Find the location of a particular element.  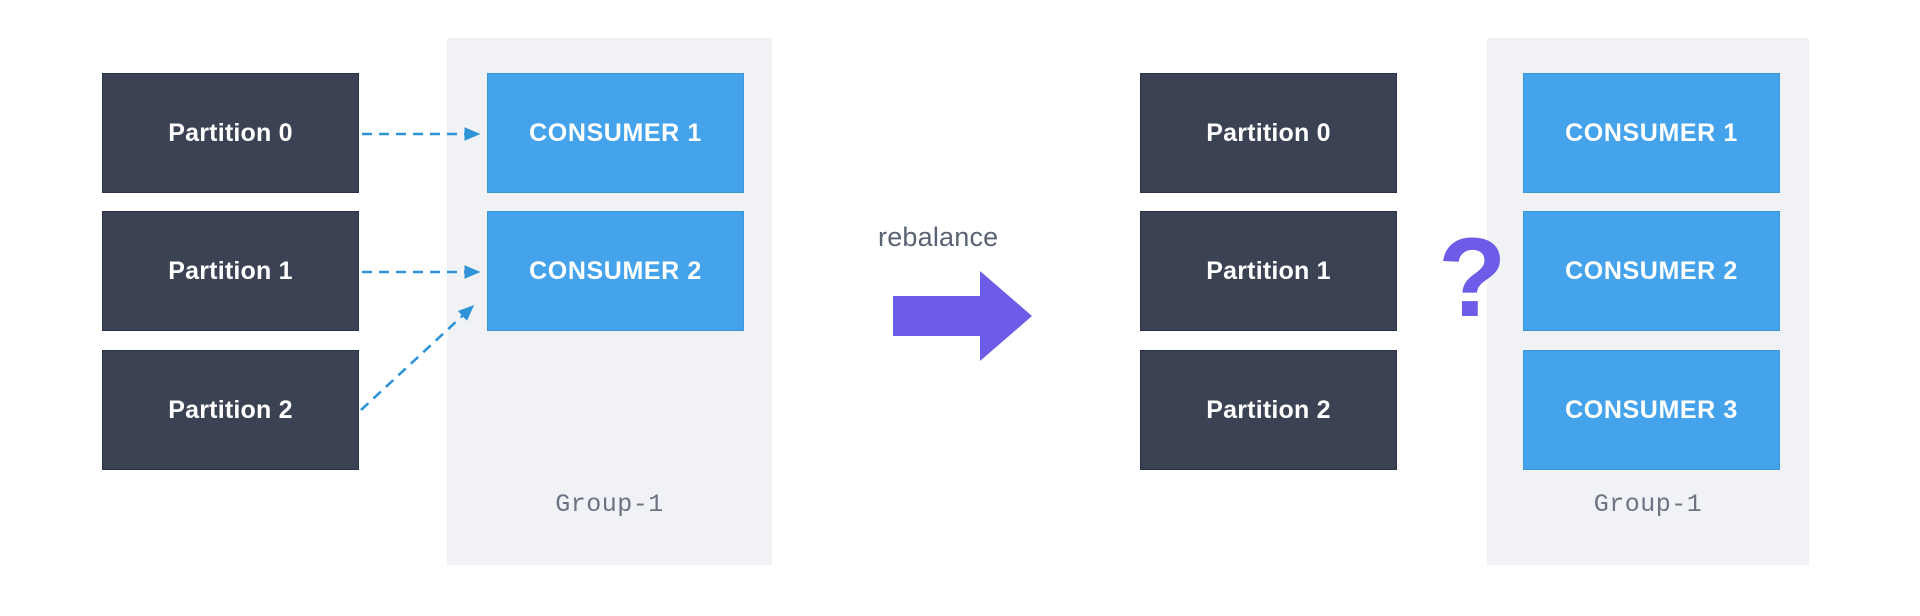

partition-label-before-1: Partition 1 is located at coordinates (230, 270).